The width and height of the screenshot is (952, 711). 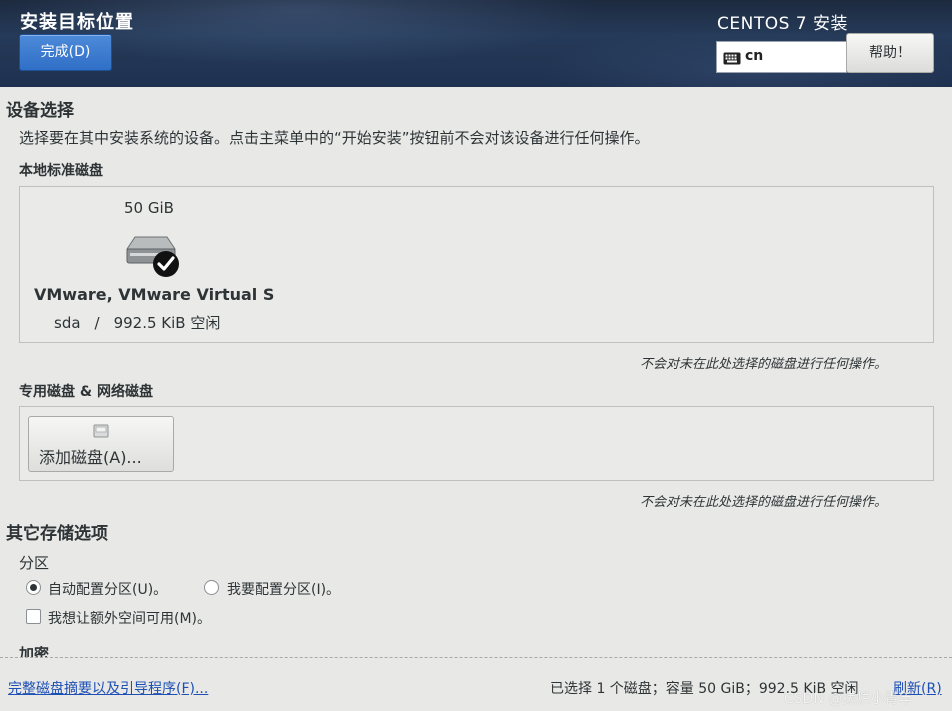 I want to click on auto-partition-radio, so click(x=33, y=587).